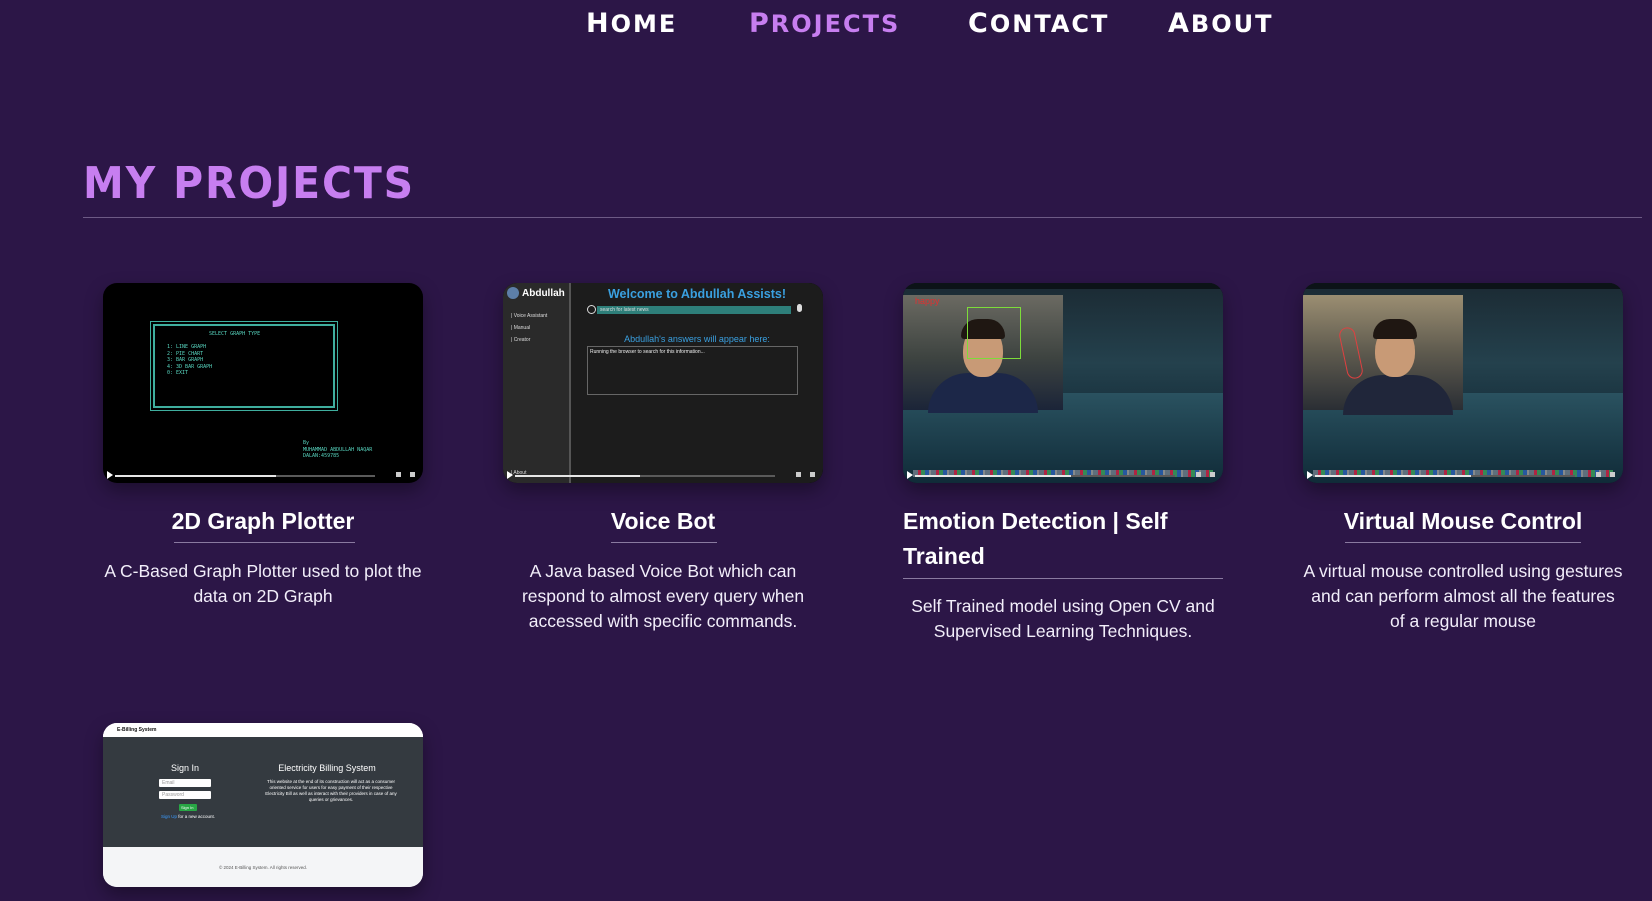 The image size is (1652, 901). What do you see at coordinates (760, 23) in the screenshot?
I see `nav-projects-initial: P` at bounding box center [760, 23].